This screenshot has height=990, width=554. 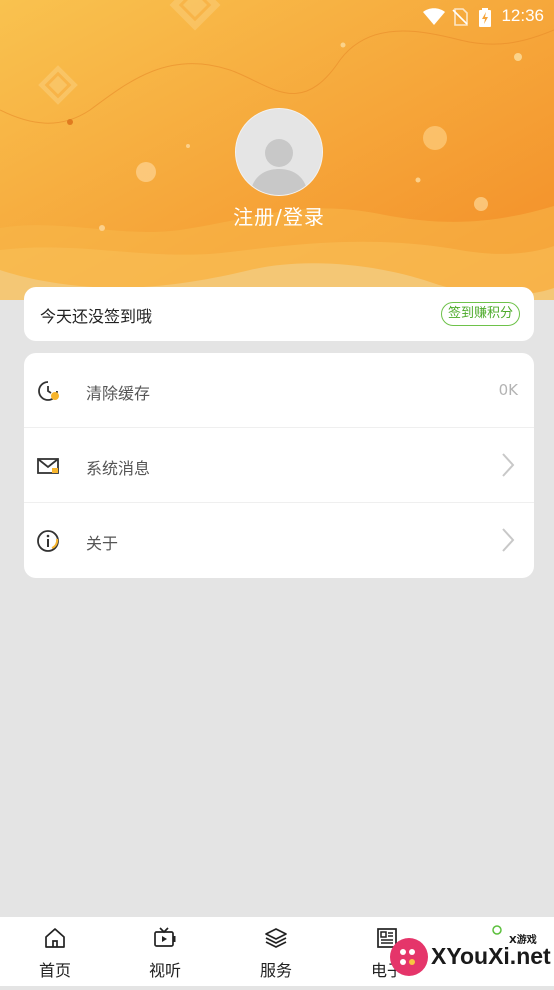 I want to click on signin-card: 今天还没签到哦 签到赚积分, so click(x=279, y=314).